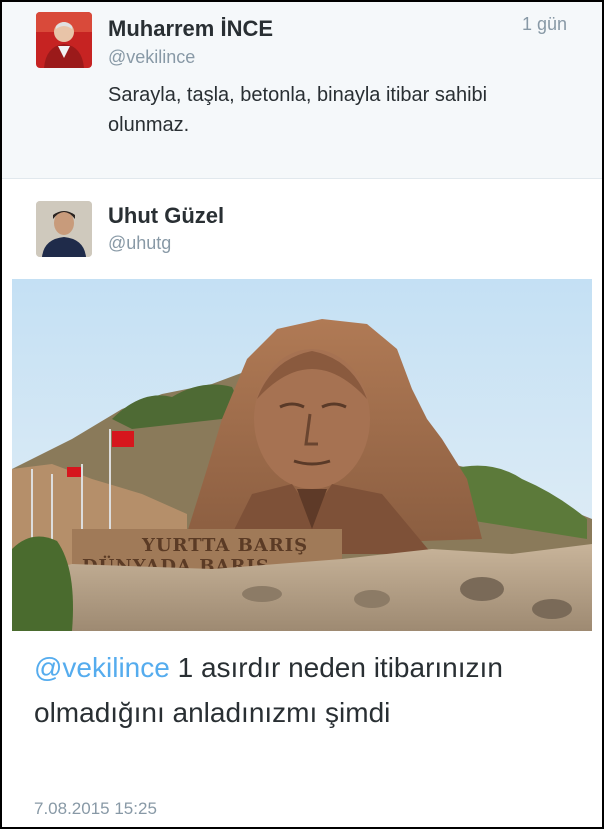 Image resolution: width=604 pixels, height=829 pixels. Describe the element at coordinates (166, 216) in the screenshot. I see `author-name: Uhut Güzel` at that location.